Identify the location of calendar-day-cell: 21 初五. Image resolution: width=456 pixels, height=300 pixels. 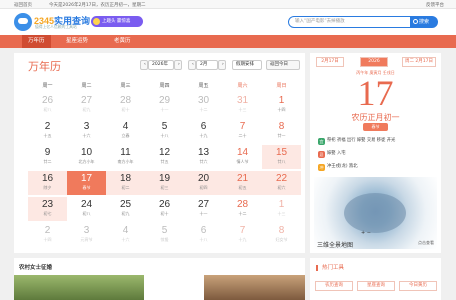
(242, 183).